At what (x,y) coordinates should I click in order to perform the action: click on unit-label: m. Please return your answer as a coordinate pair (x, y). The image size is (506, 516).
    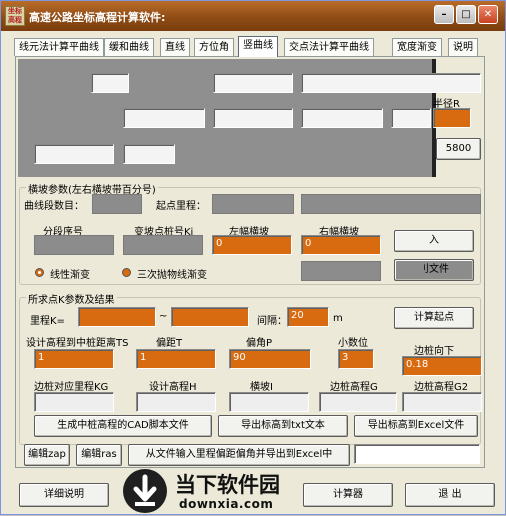
    Looking at the image, I should click on (338, 318).